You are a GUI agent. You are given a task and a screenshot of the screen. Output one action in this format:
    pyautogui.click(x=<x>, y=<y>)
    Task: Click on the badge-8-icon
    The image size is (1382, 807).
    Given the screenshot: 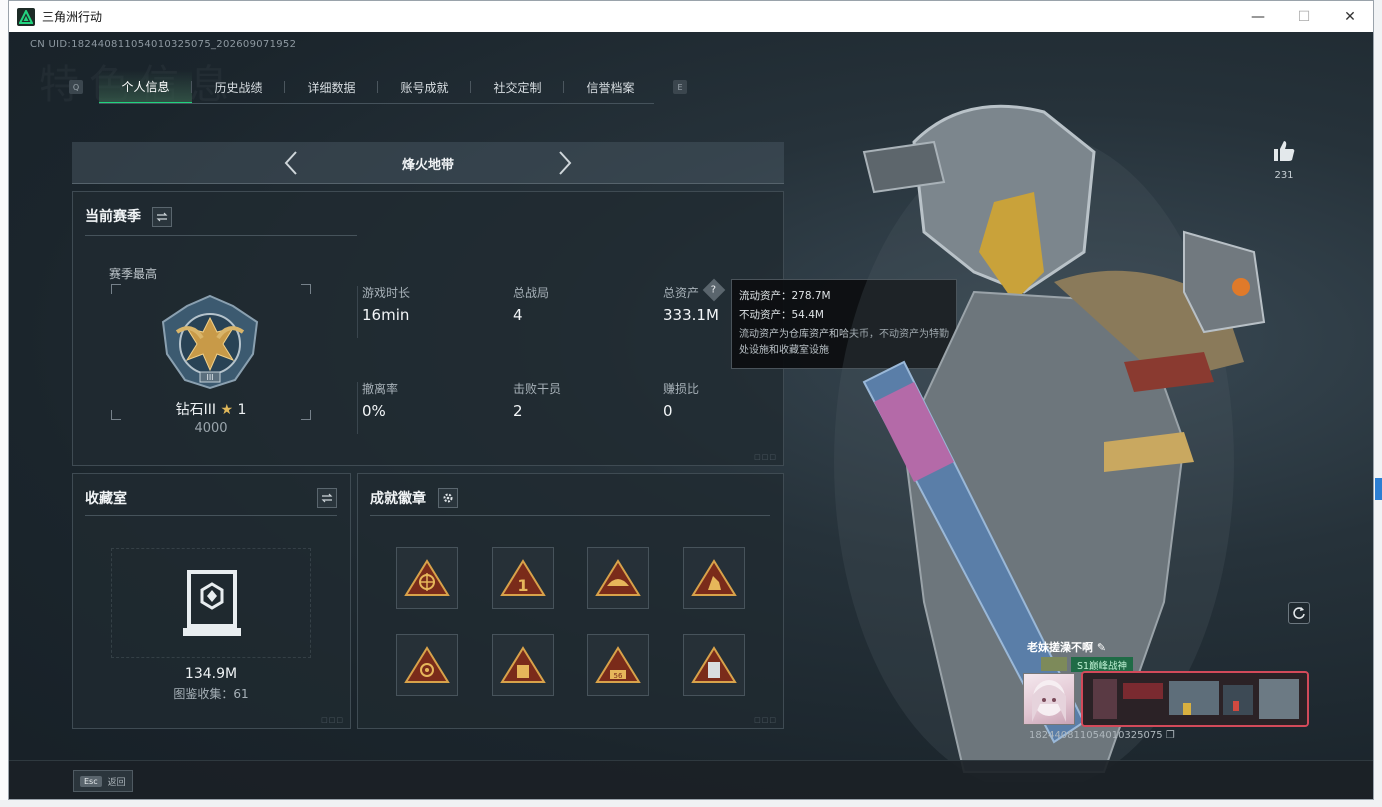 What is the action you would take?
    pyautogui.click(x=714, y=664)
    